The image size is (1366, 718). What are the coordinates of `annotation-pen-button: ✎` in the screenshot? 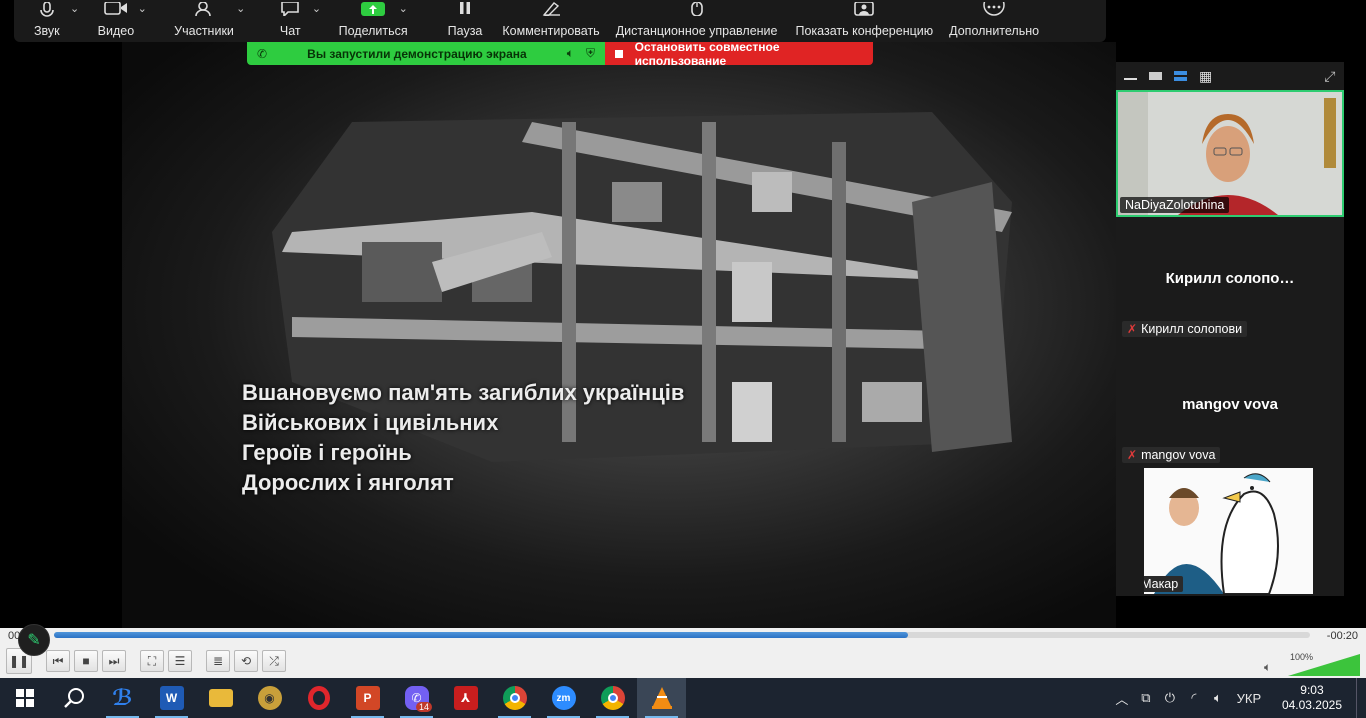 It's located at (34, 640).